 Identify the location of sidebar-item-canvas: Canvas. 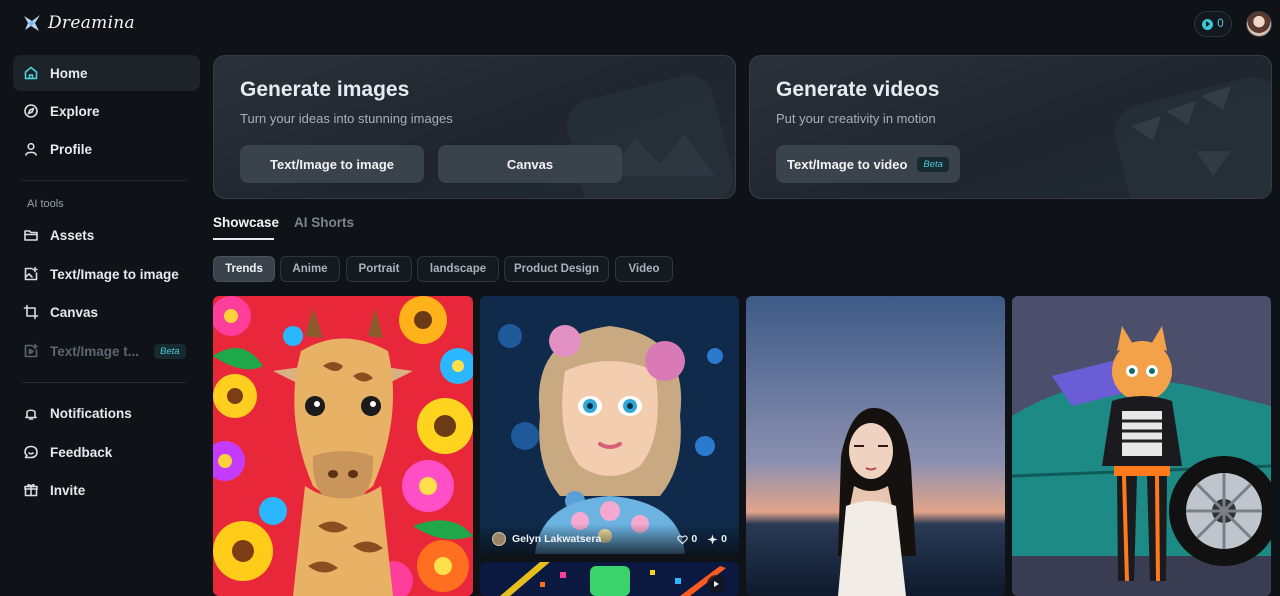
(106, 312).